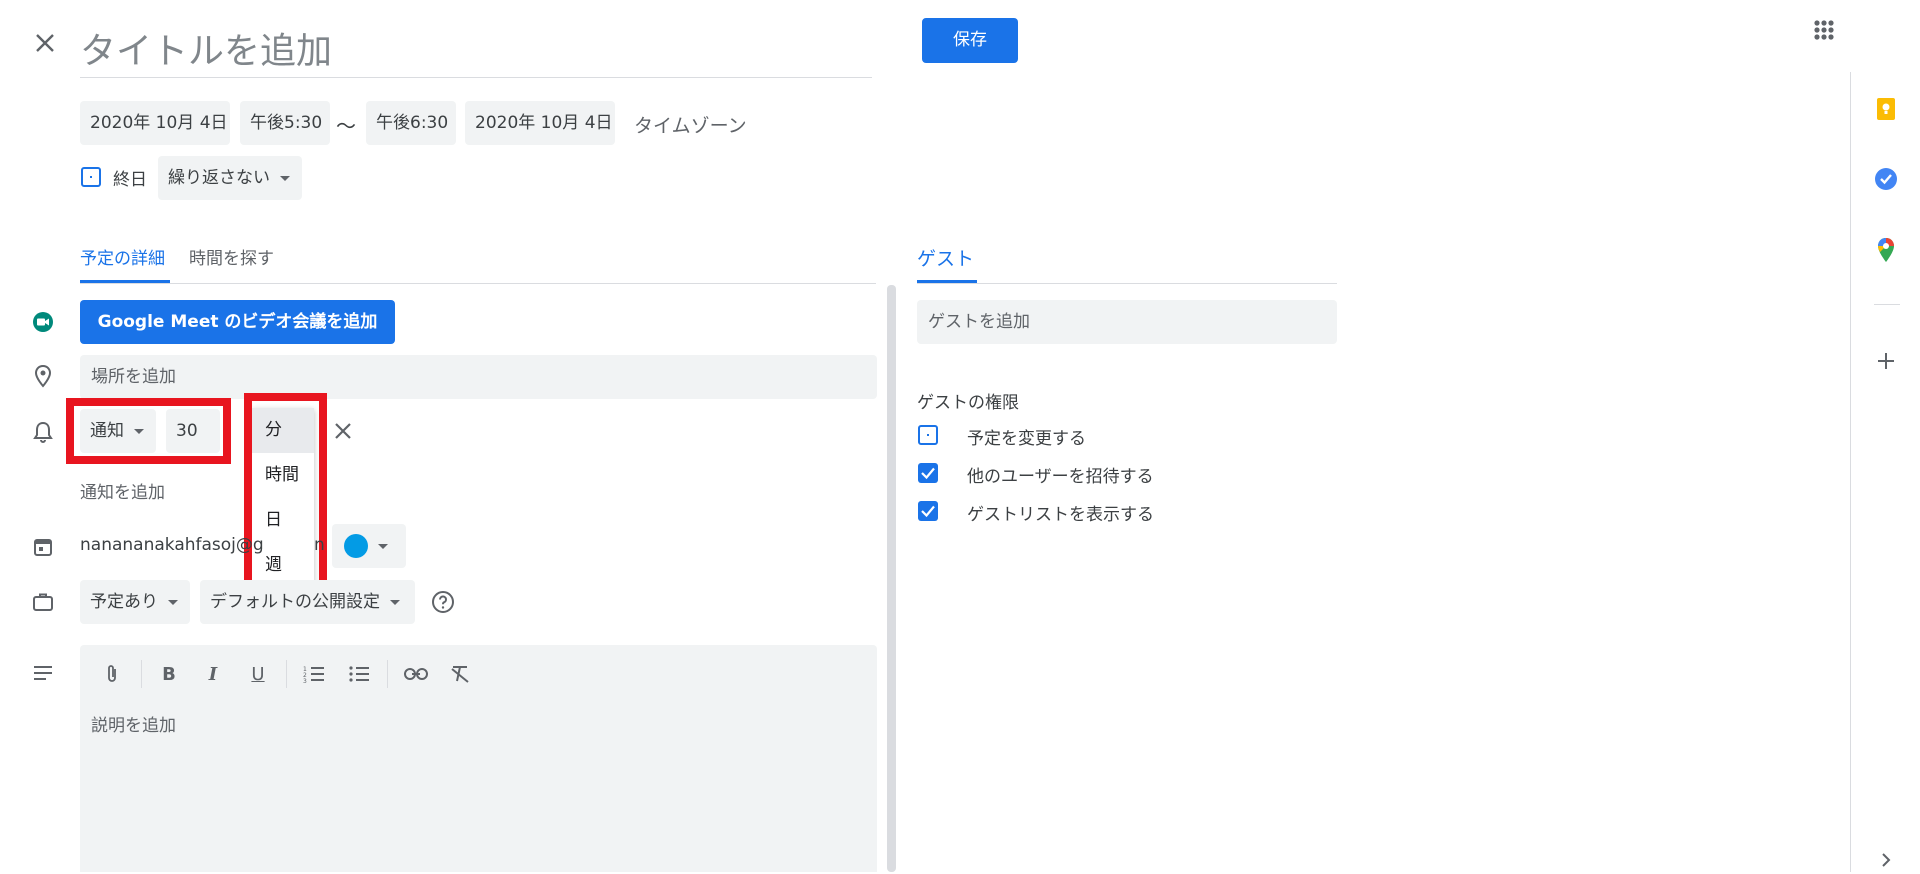  Describe the element at coordinates (43, 547) in the screenshot. I see `calendar-icon` at that location.